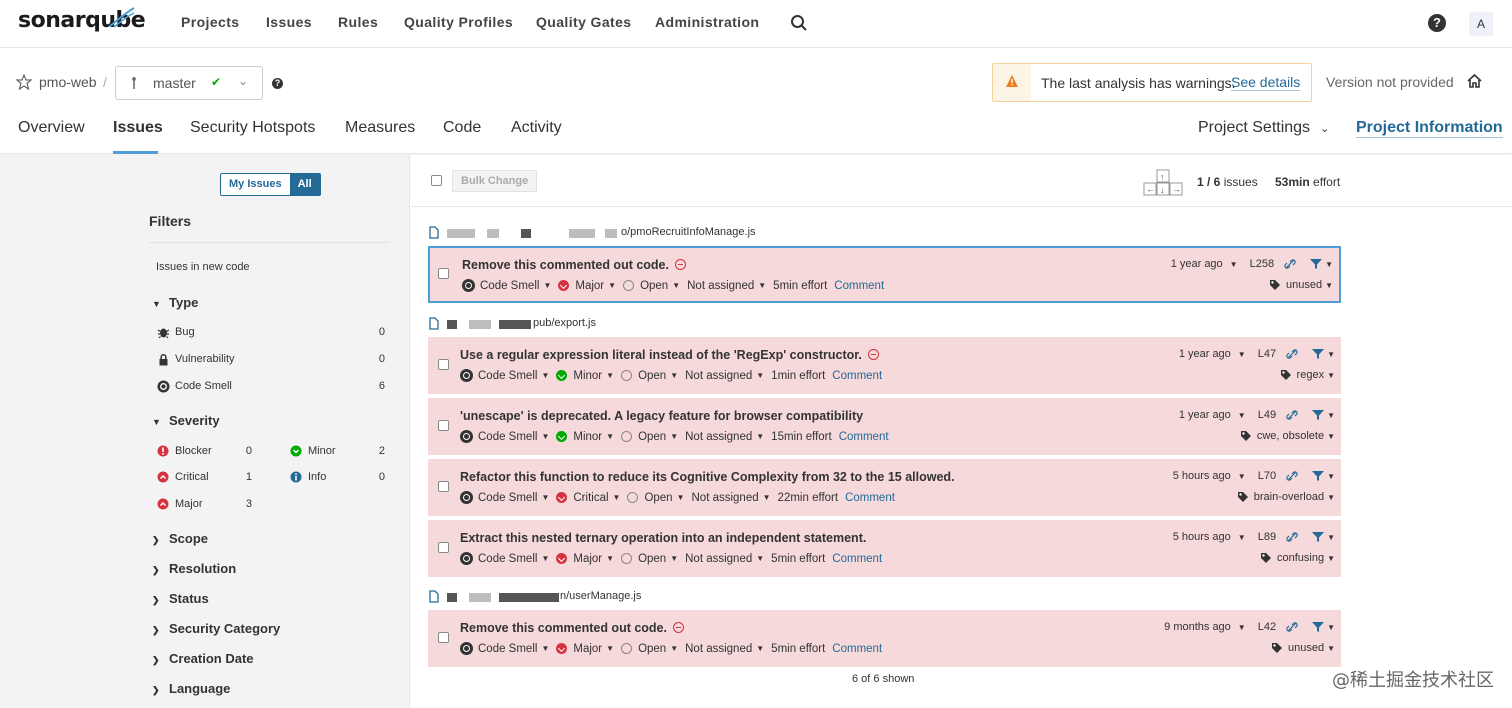 The width and height of the screenshot is (1512, 708). I want to click on search-icon, so click(799, 23).